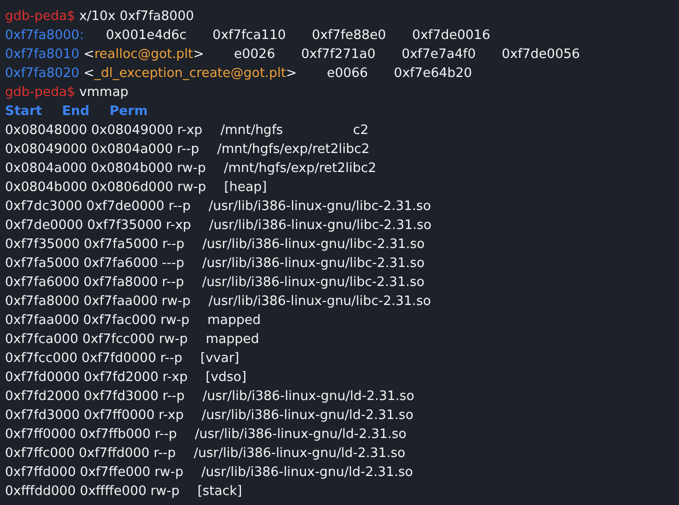 Image resolution: width=679 pixels, height=505 pixels. I want to click on end-address: 0xf7fa5000, so click(121, 245).